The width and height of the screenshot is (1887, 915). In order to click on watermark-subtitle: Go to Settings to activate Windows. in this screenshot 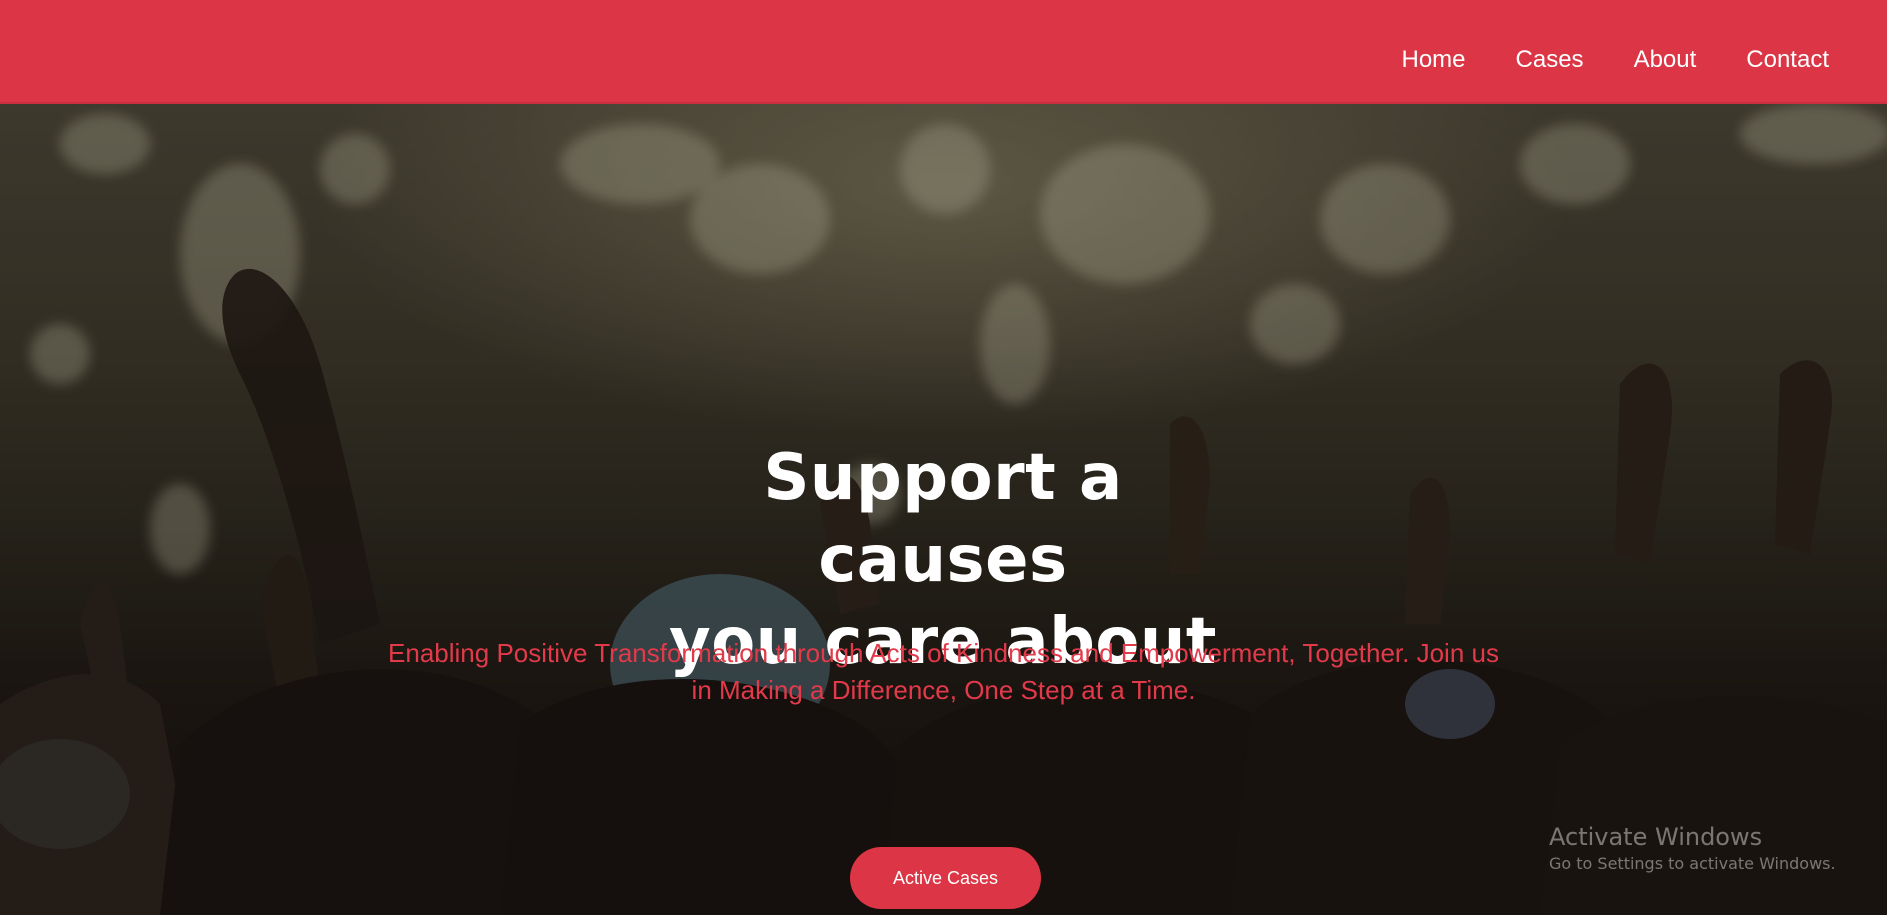, I will do `click(1692, 863)`.